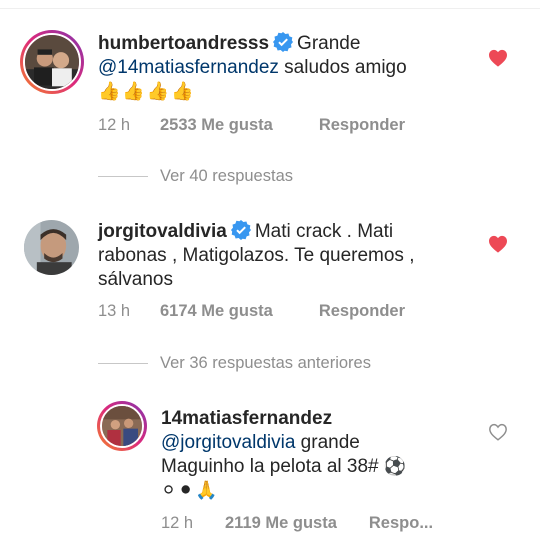 Image resolution: width=540 pixels, height=550 pixels. What do you see at coordinates (270, 466) in the screenshot?
I see `comment-text-line2: Maguinho la pelota al 38#` at bounding box center [270, 466].